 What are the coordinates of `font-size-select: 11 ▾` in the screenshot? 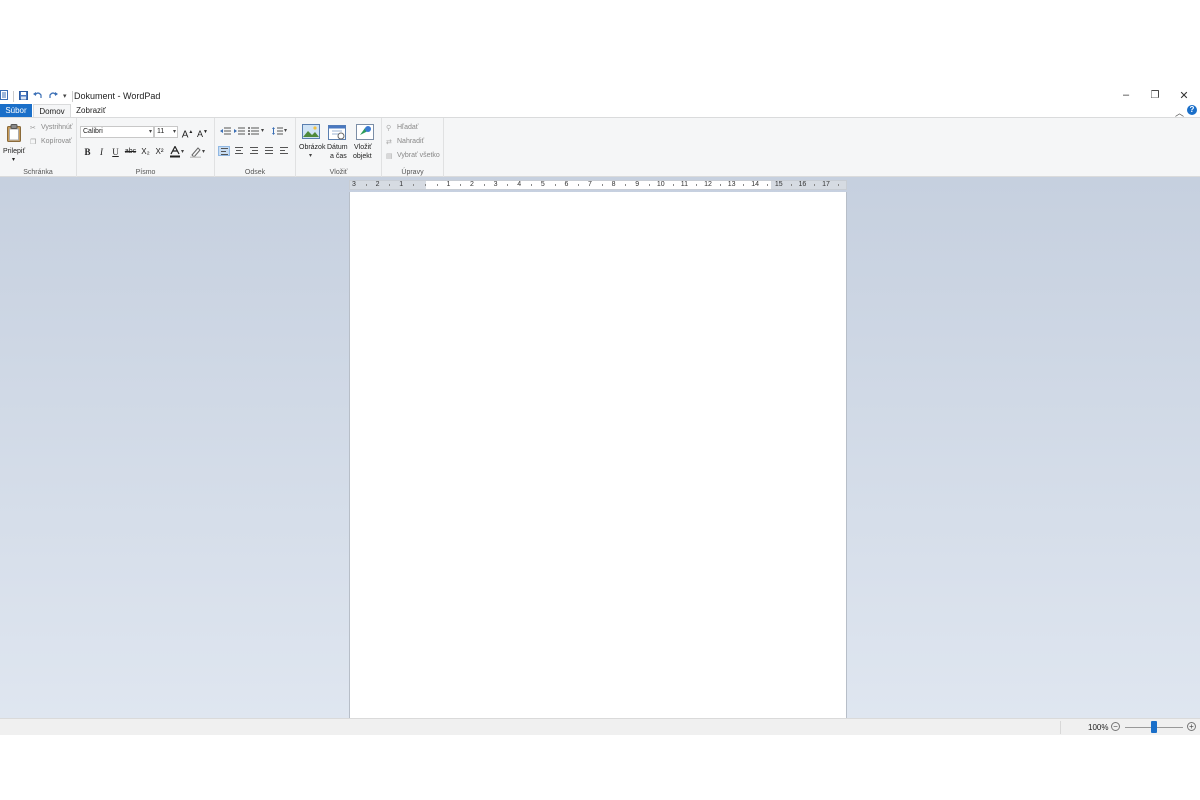 It's located at (166, 132).